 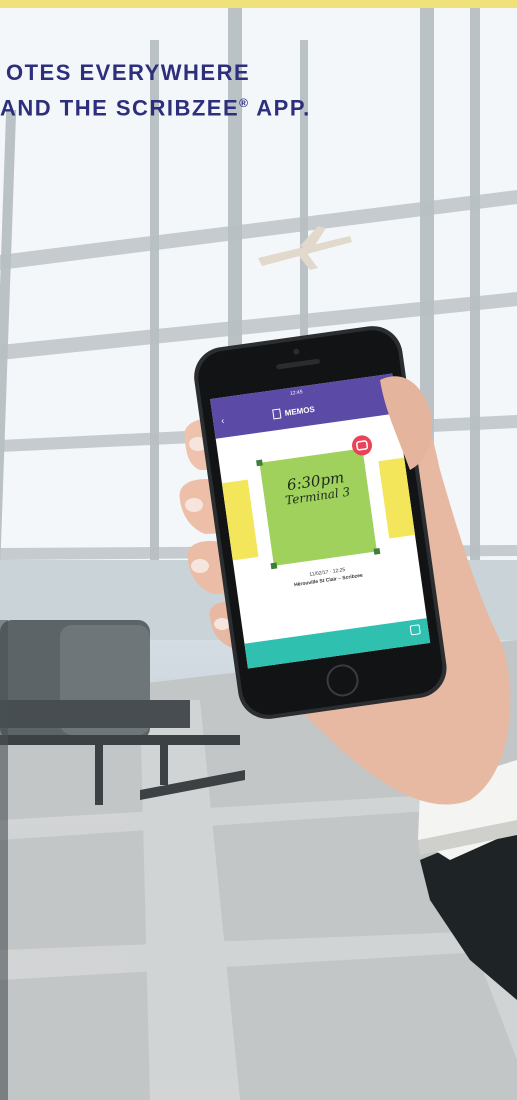 What do you see at coordinates (277, 414) in the screenshot?
I see `memo-icon` at bounding box center [277, 414].